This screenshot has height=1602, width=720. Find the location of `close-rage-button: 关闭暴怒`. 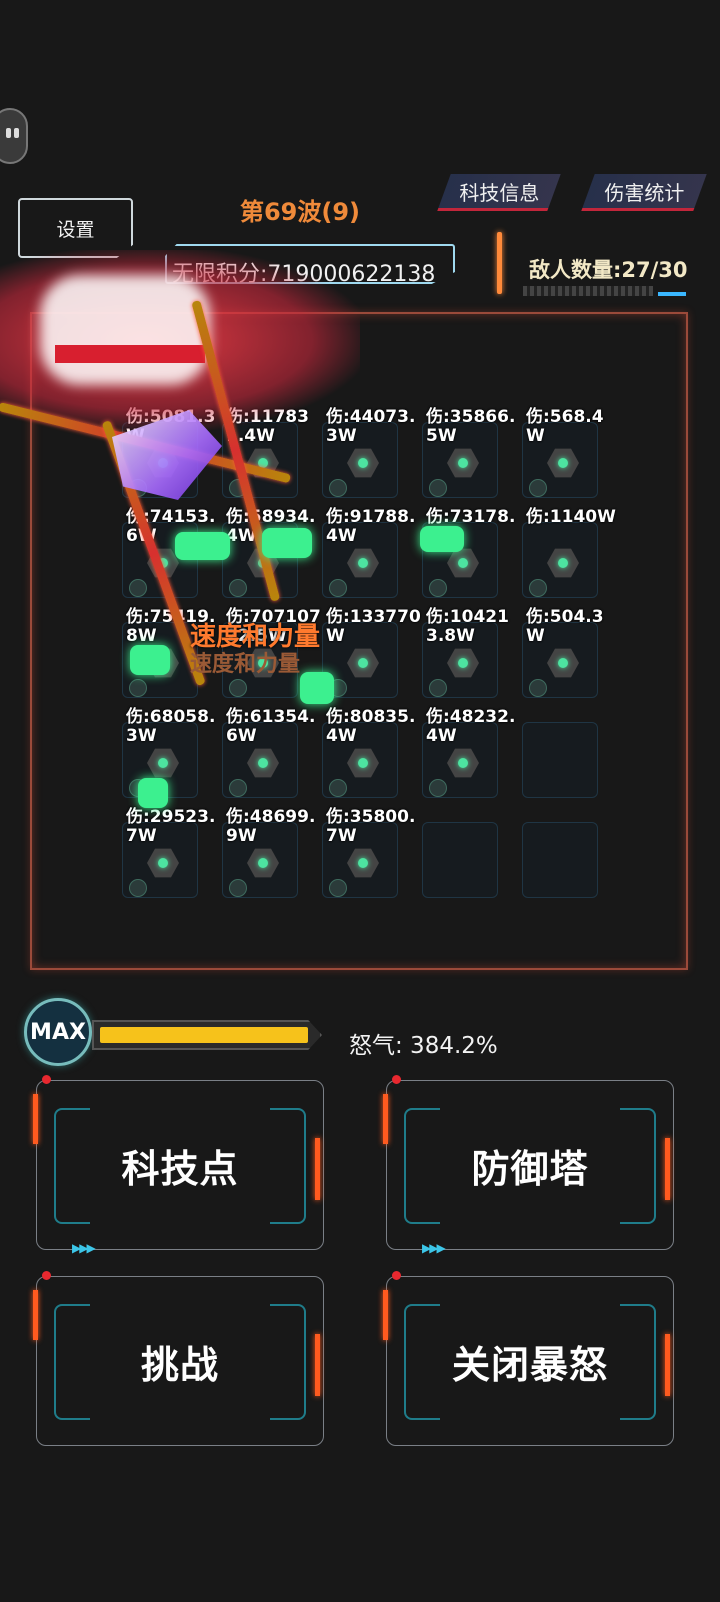

close-rage-button: 关闭暴怒 is located at coordinates (528, 1358).